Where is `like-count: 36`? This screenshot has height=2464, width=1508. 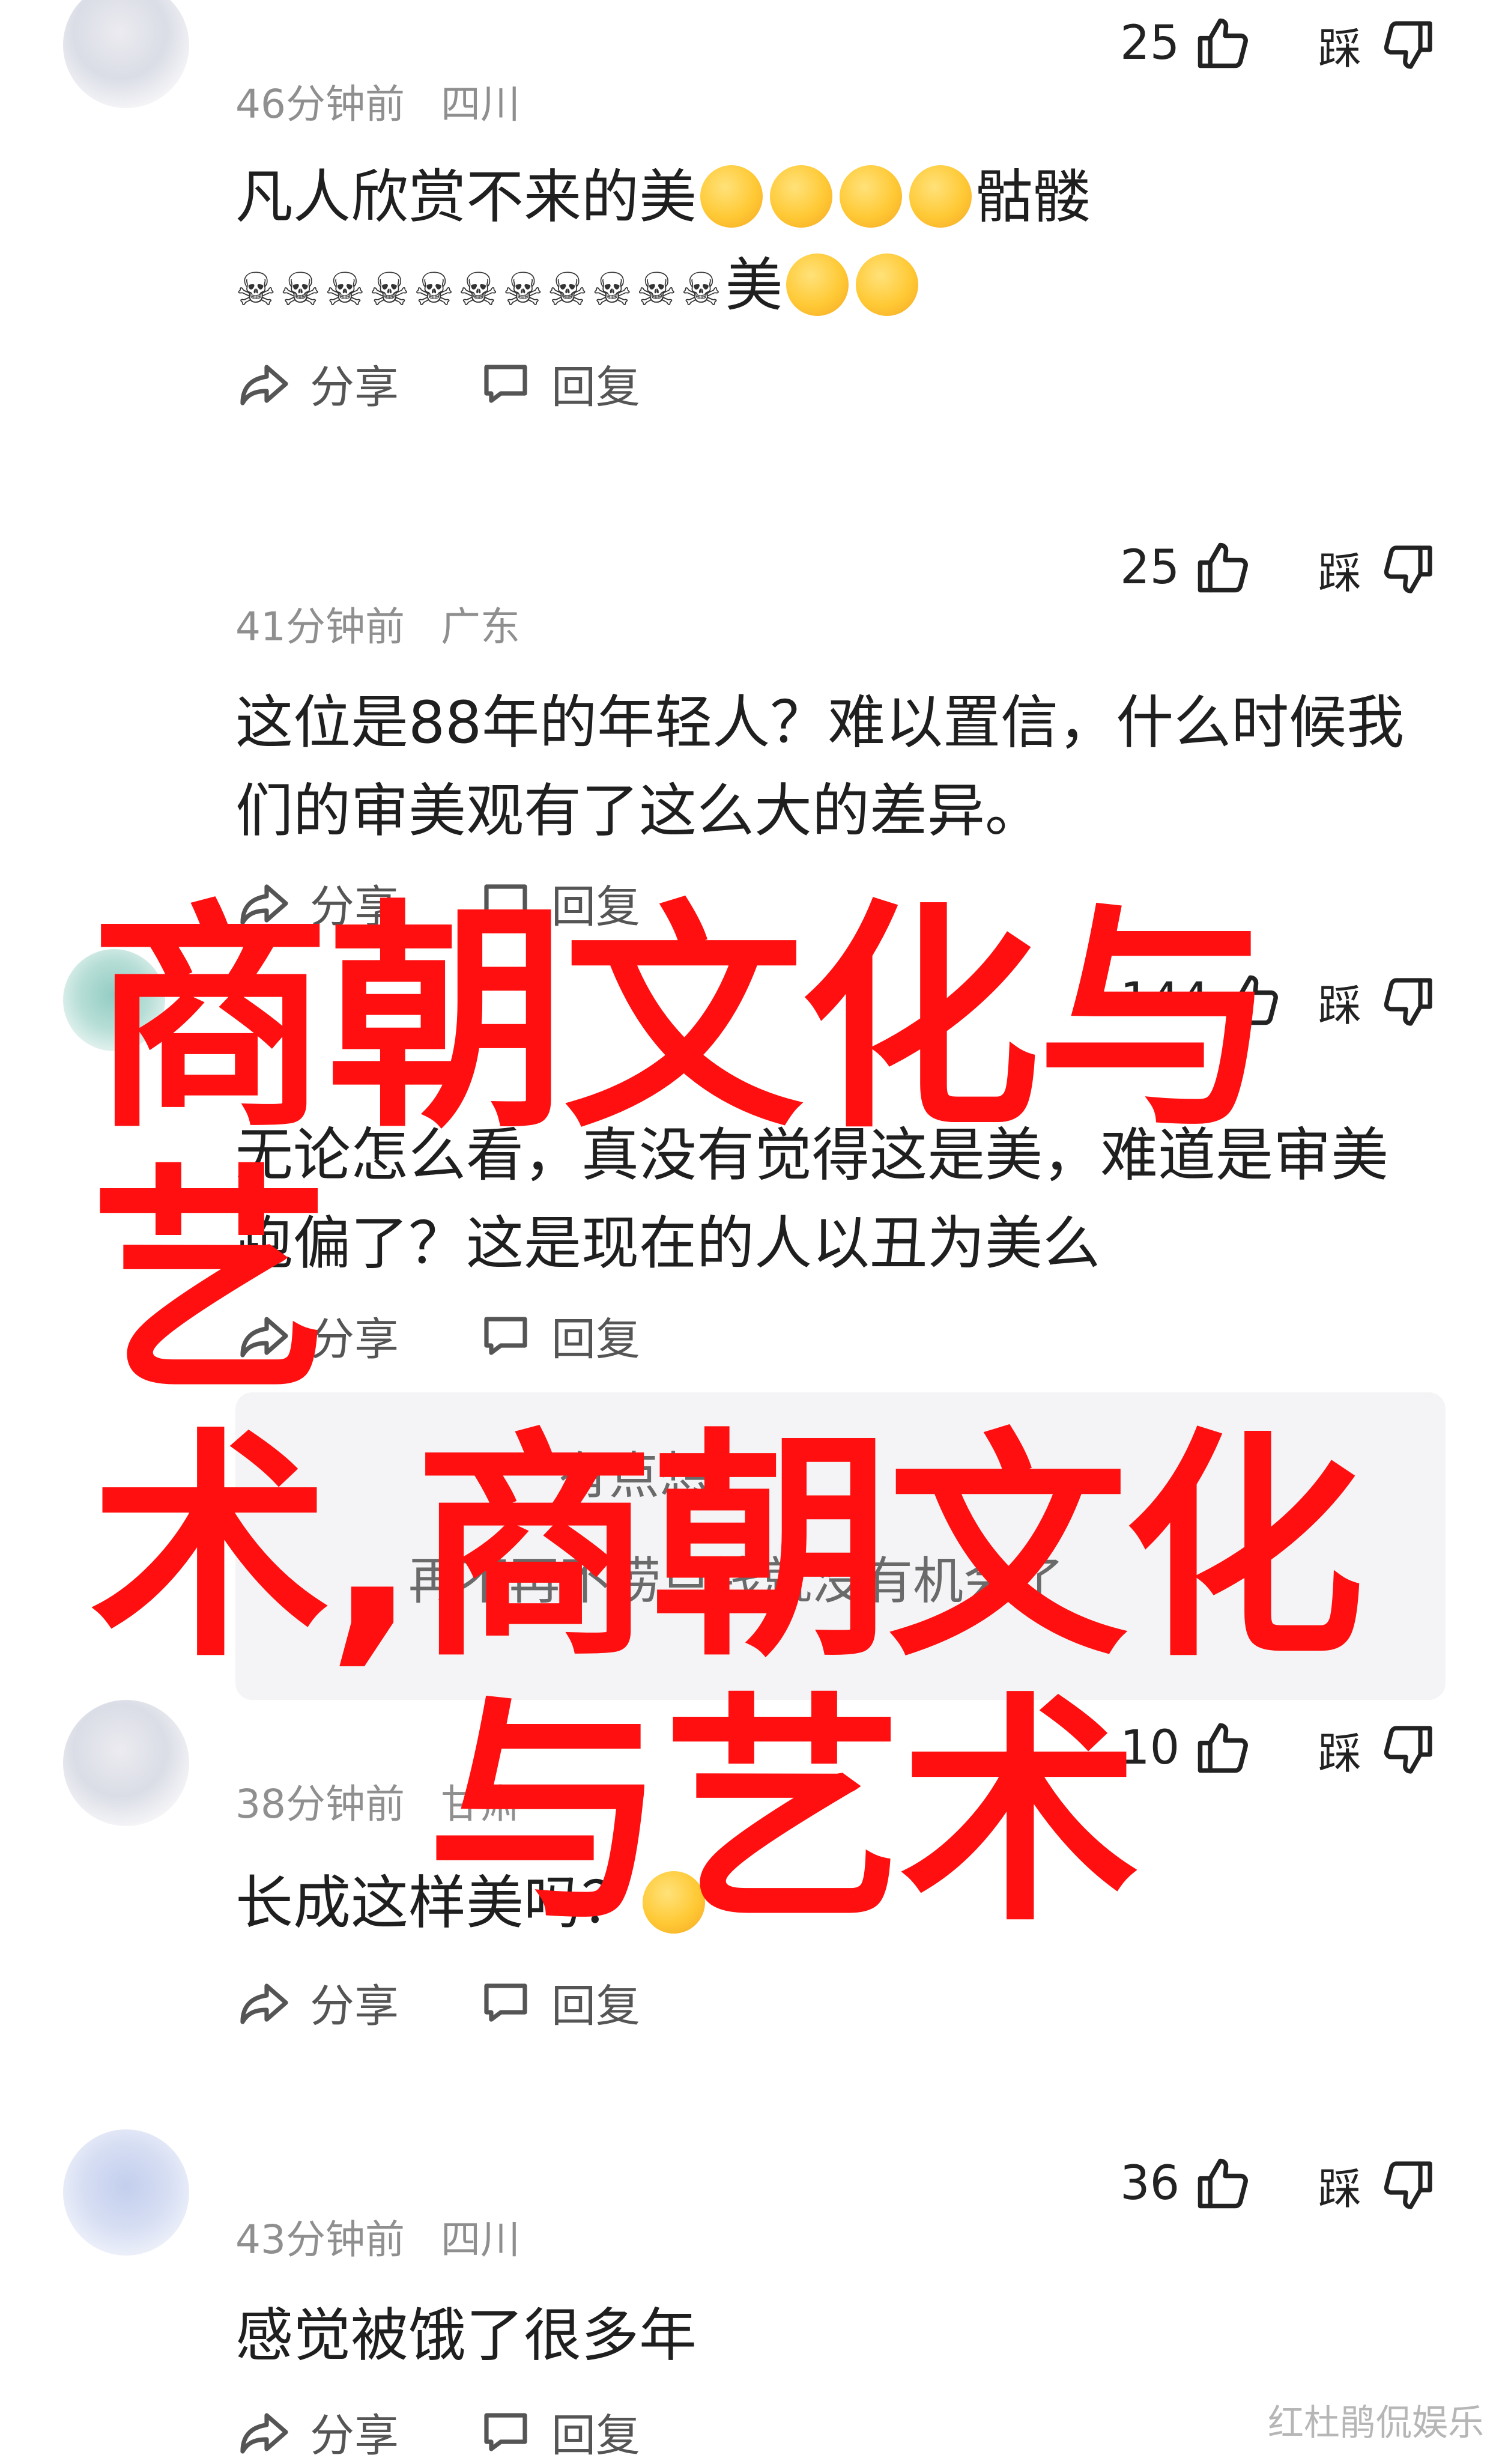 like-count: 36 is located at coordinates (1150, 2183).